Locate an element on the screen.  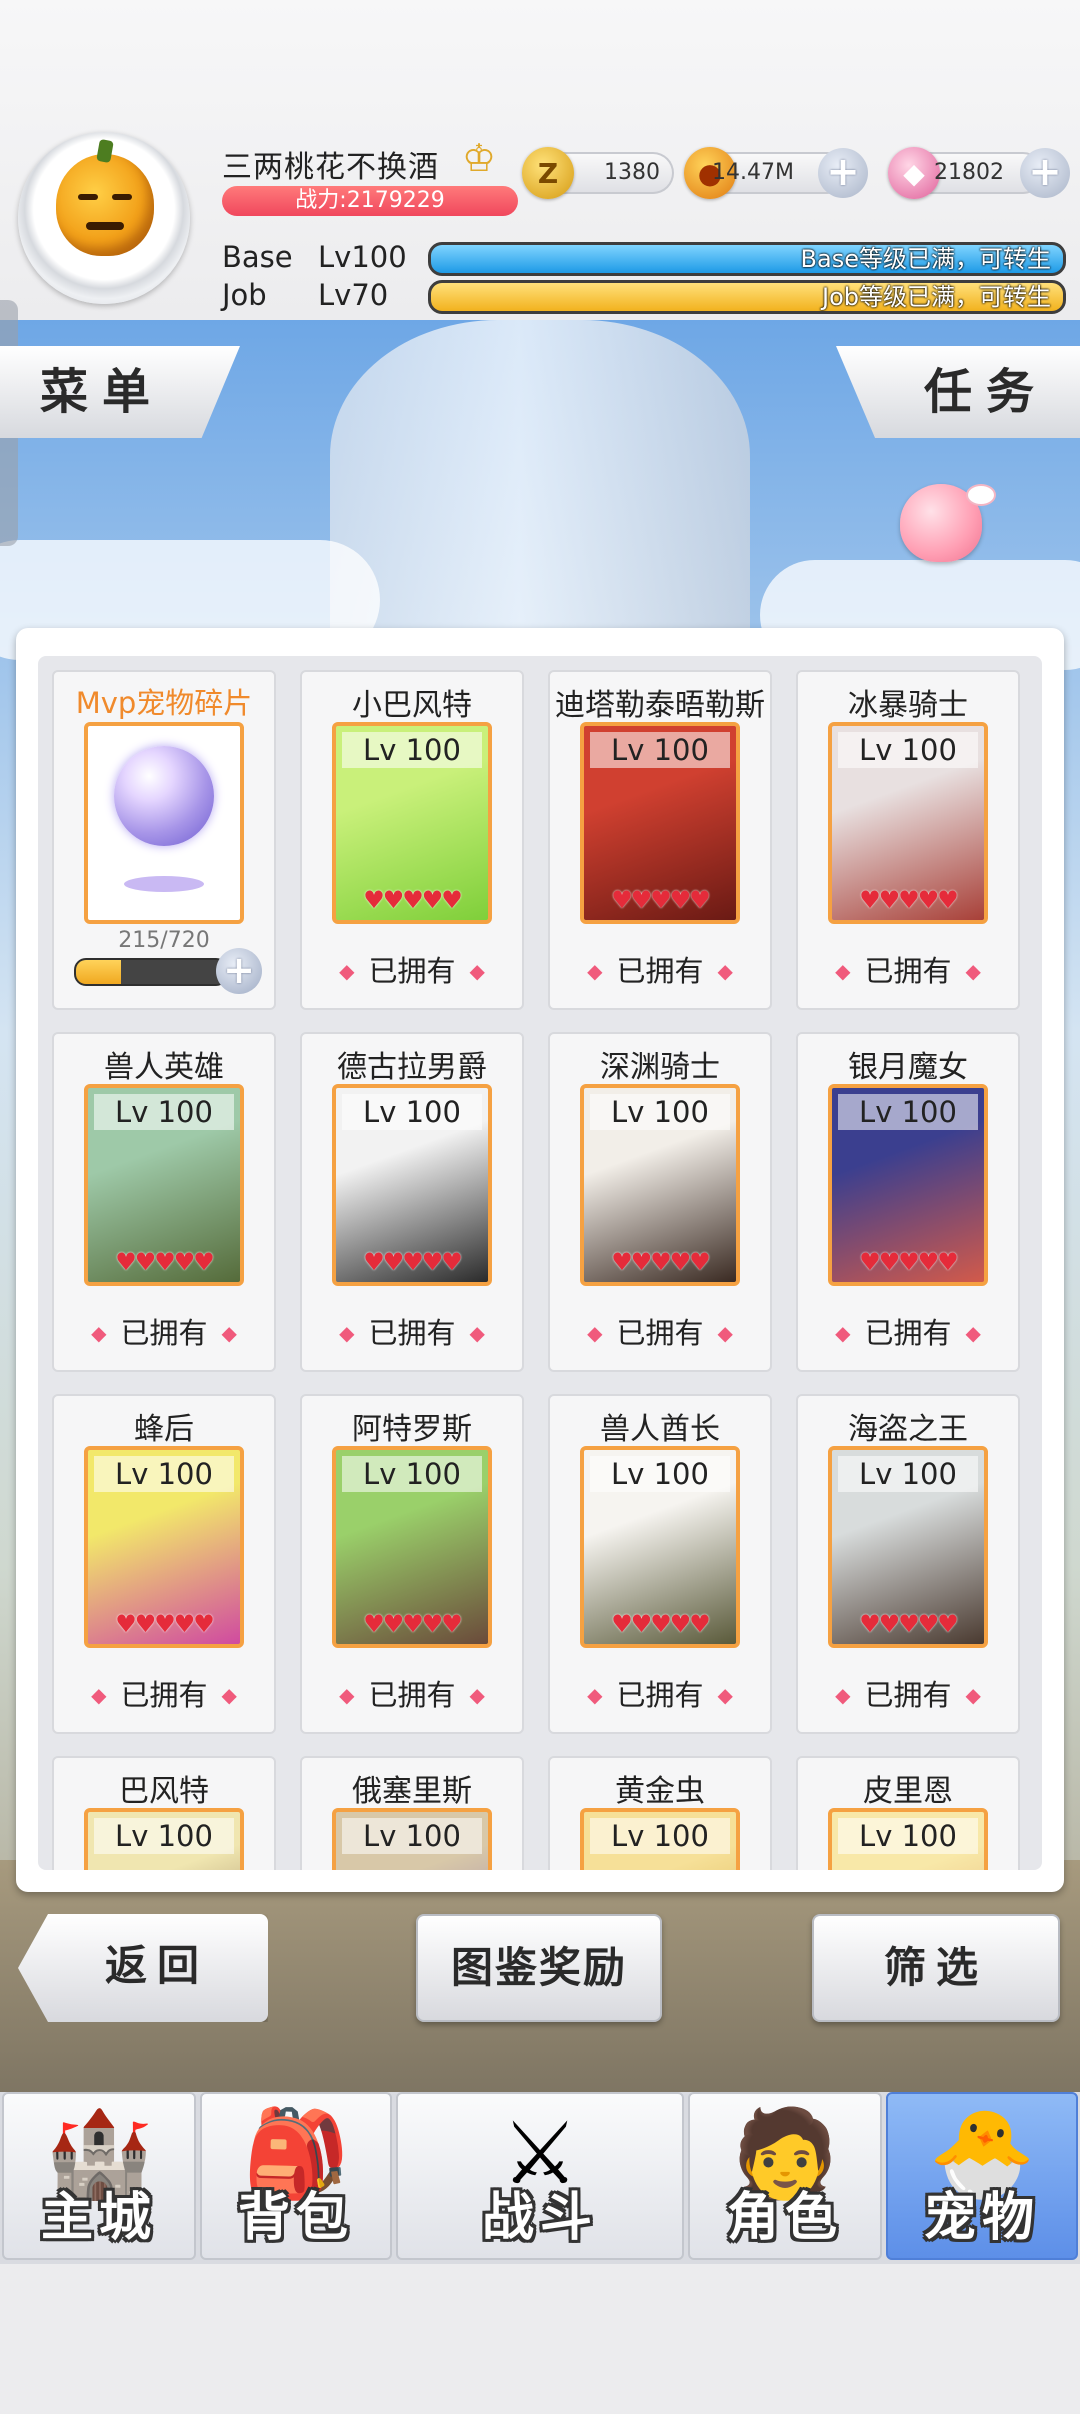
pet-name: 兽人酋长 is located at coordinates (660, 1429).